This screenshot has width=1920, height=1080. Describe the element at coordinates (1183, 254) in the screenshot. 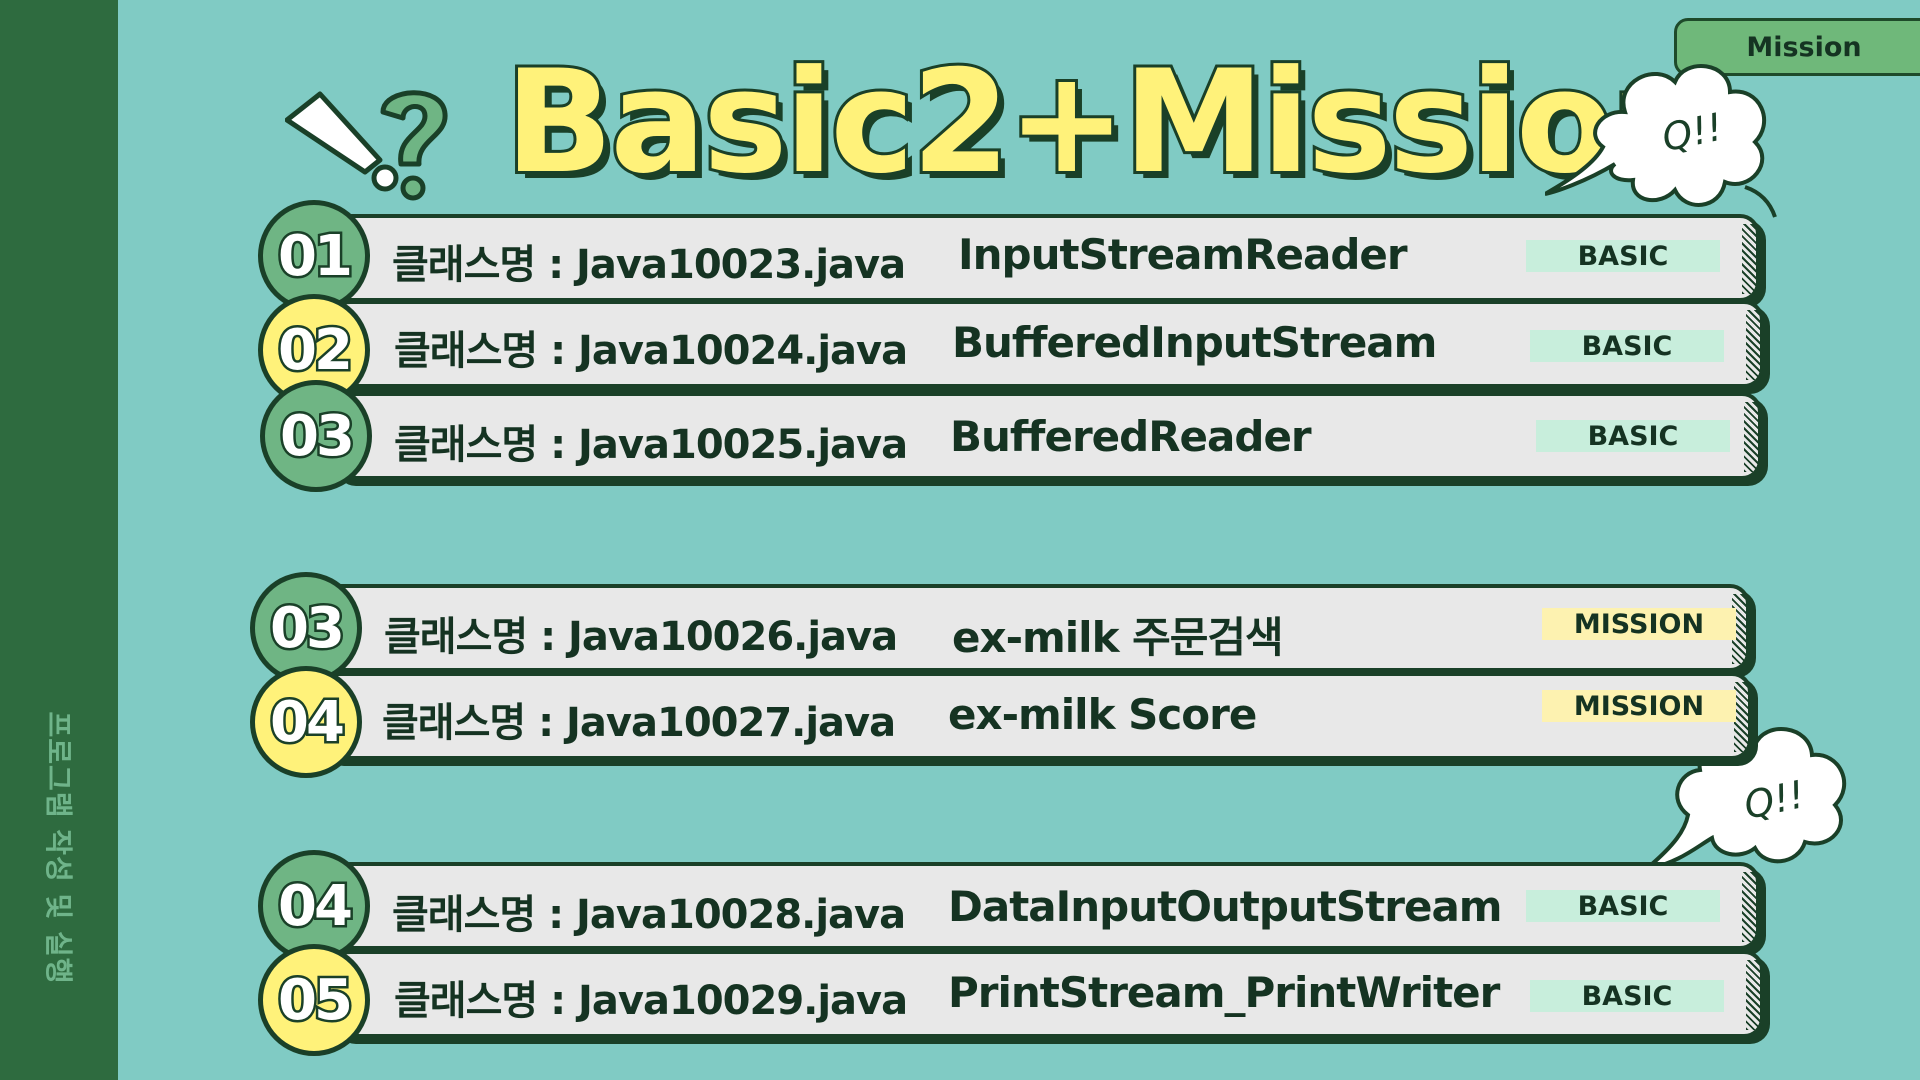

I see `topic-label: InputStreamReader` at that location.